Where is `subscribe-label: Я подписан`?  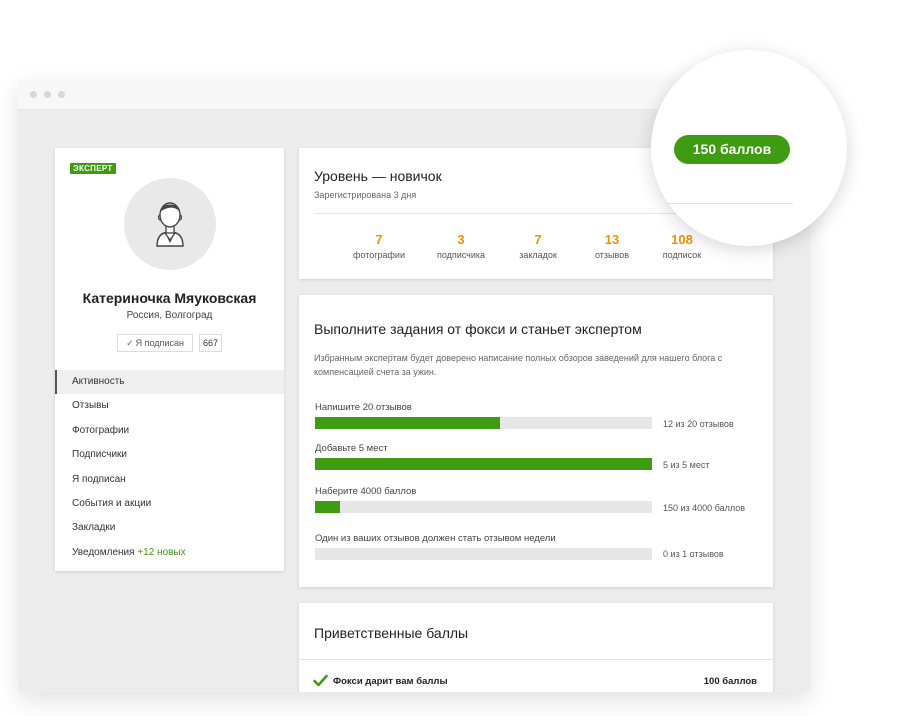
subscribe-label: Я подписан is located at coordinates (159, 343).